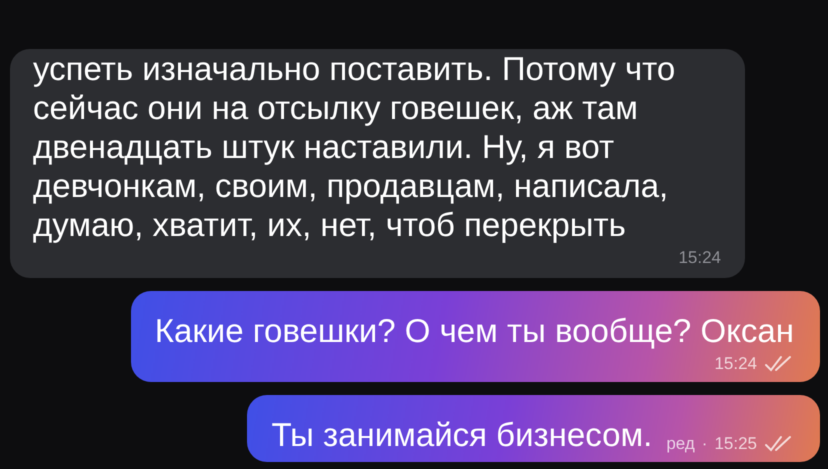 This screenshot has width=828, height=469. Describe the element at coordinates (474, 330) in the screenshot. I see `message-text: Какие говешки? О чем ты вообще? Оксан` at that location.